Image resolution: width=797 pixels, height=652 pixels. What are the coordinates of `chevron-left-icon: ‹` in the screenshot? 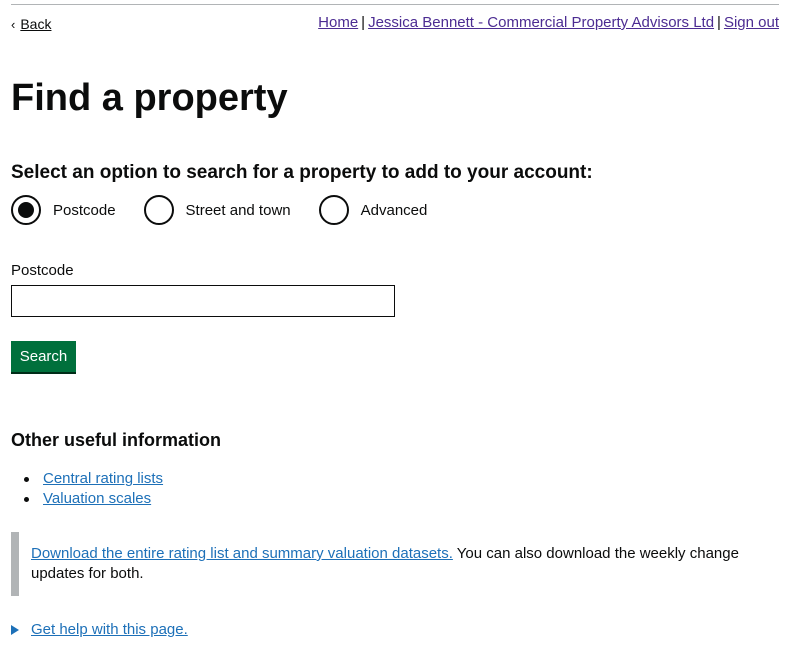 It's located at (13, 24).